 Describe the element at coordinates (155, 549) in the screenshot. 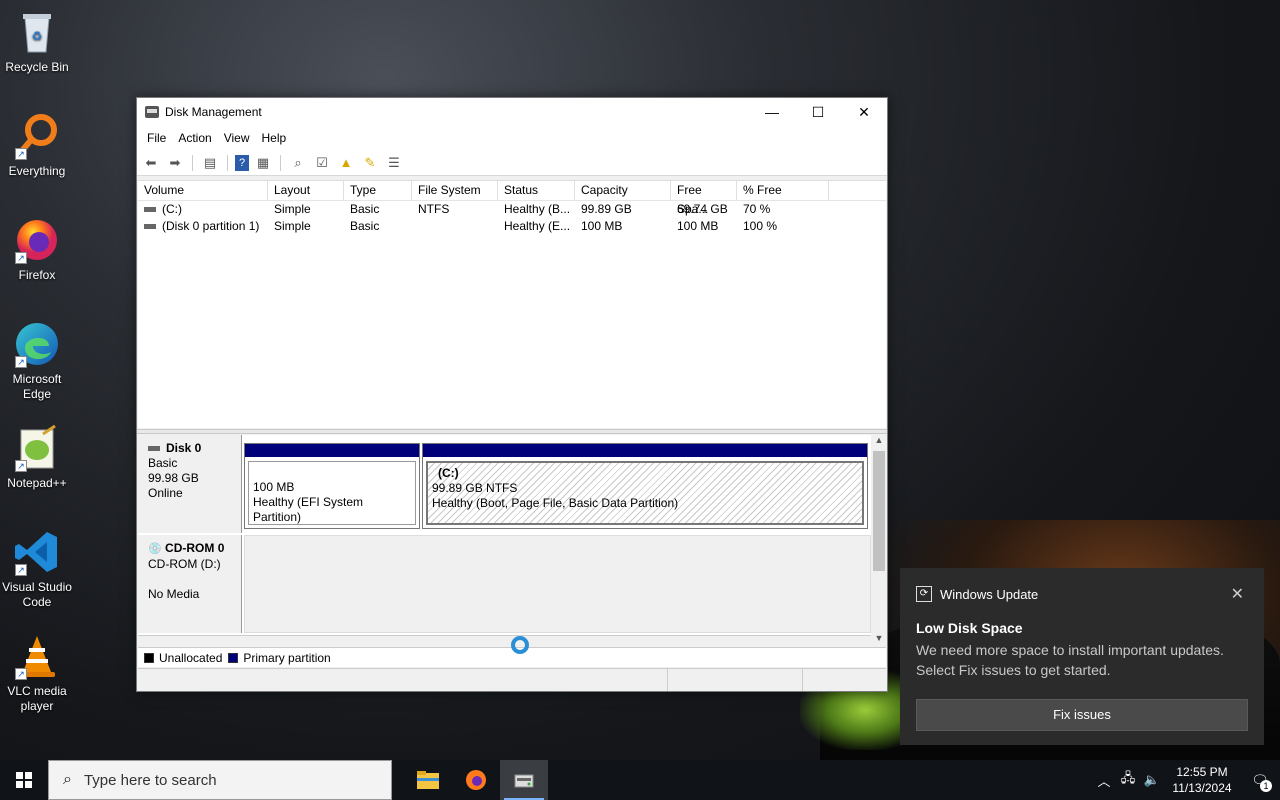

I see `cdrom-icon: 💿` at that location.